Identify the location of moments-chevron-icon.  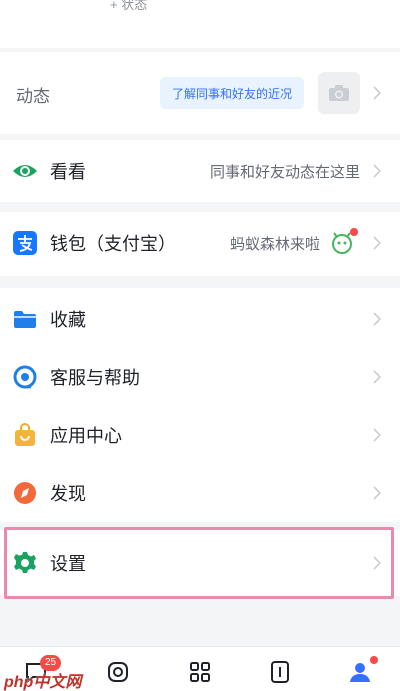
(377, 93).